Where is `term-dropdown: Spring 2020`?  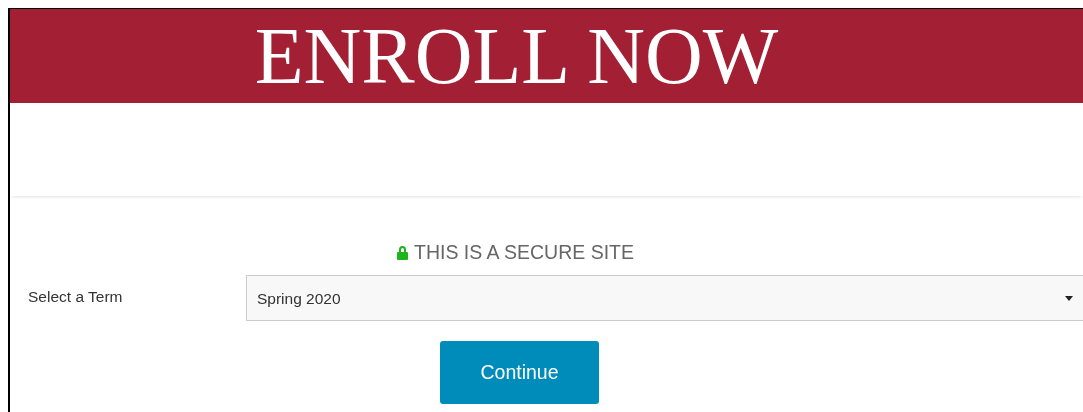 term-dropdown: Spring 2020 is located at coordinates (664, 298).